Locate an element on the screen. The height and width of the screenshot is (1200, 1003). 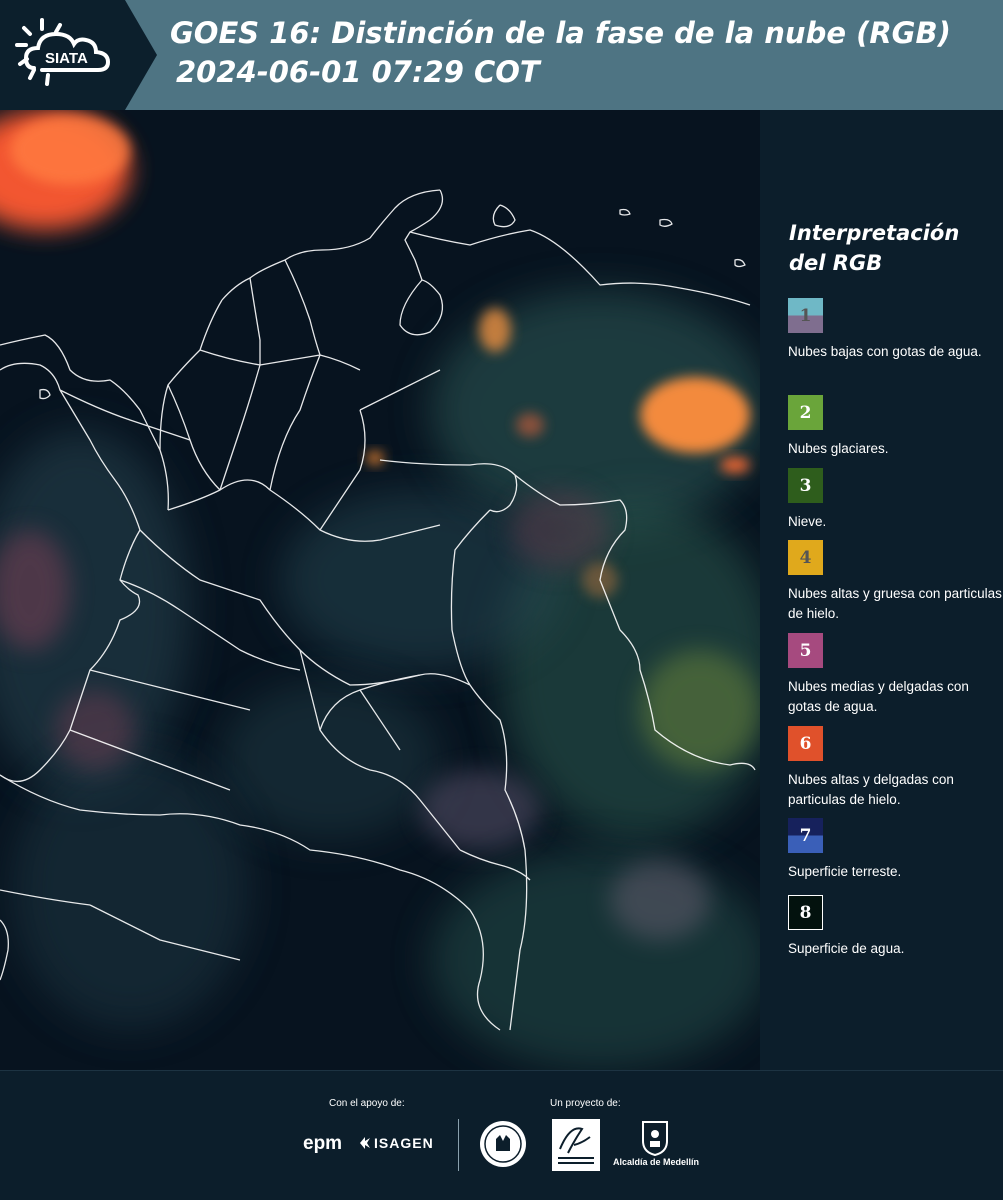
footer-divider is located at coordinates (458, 1145).